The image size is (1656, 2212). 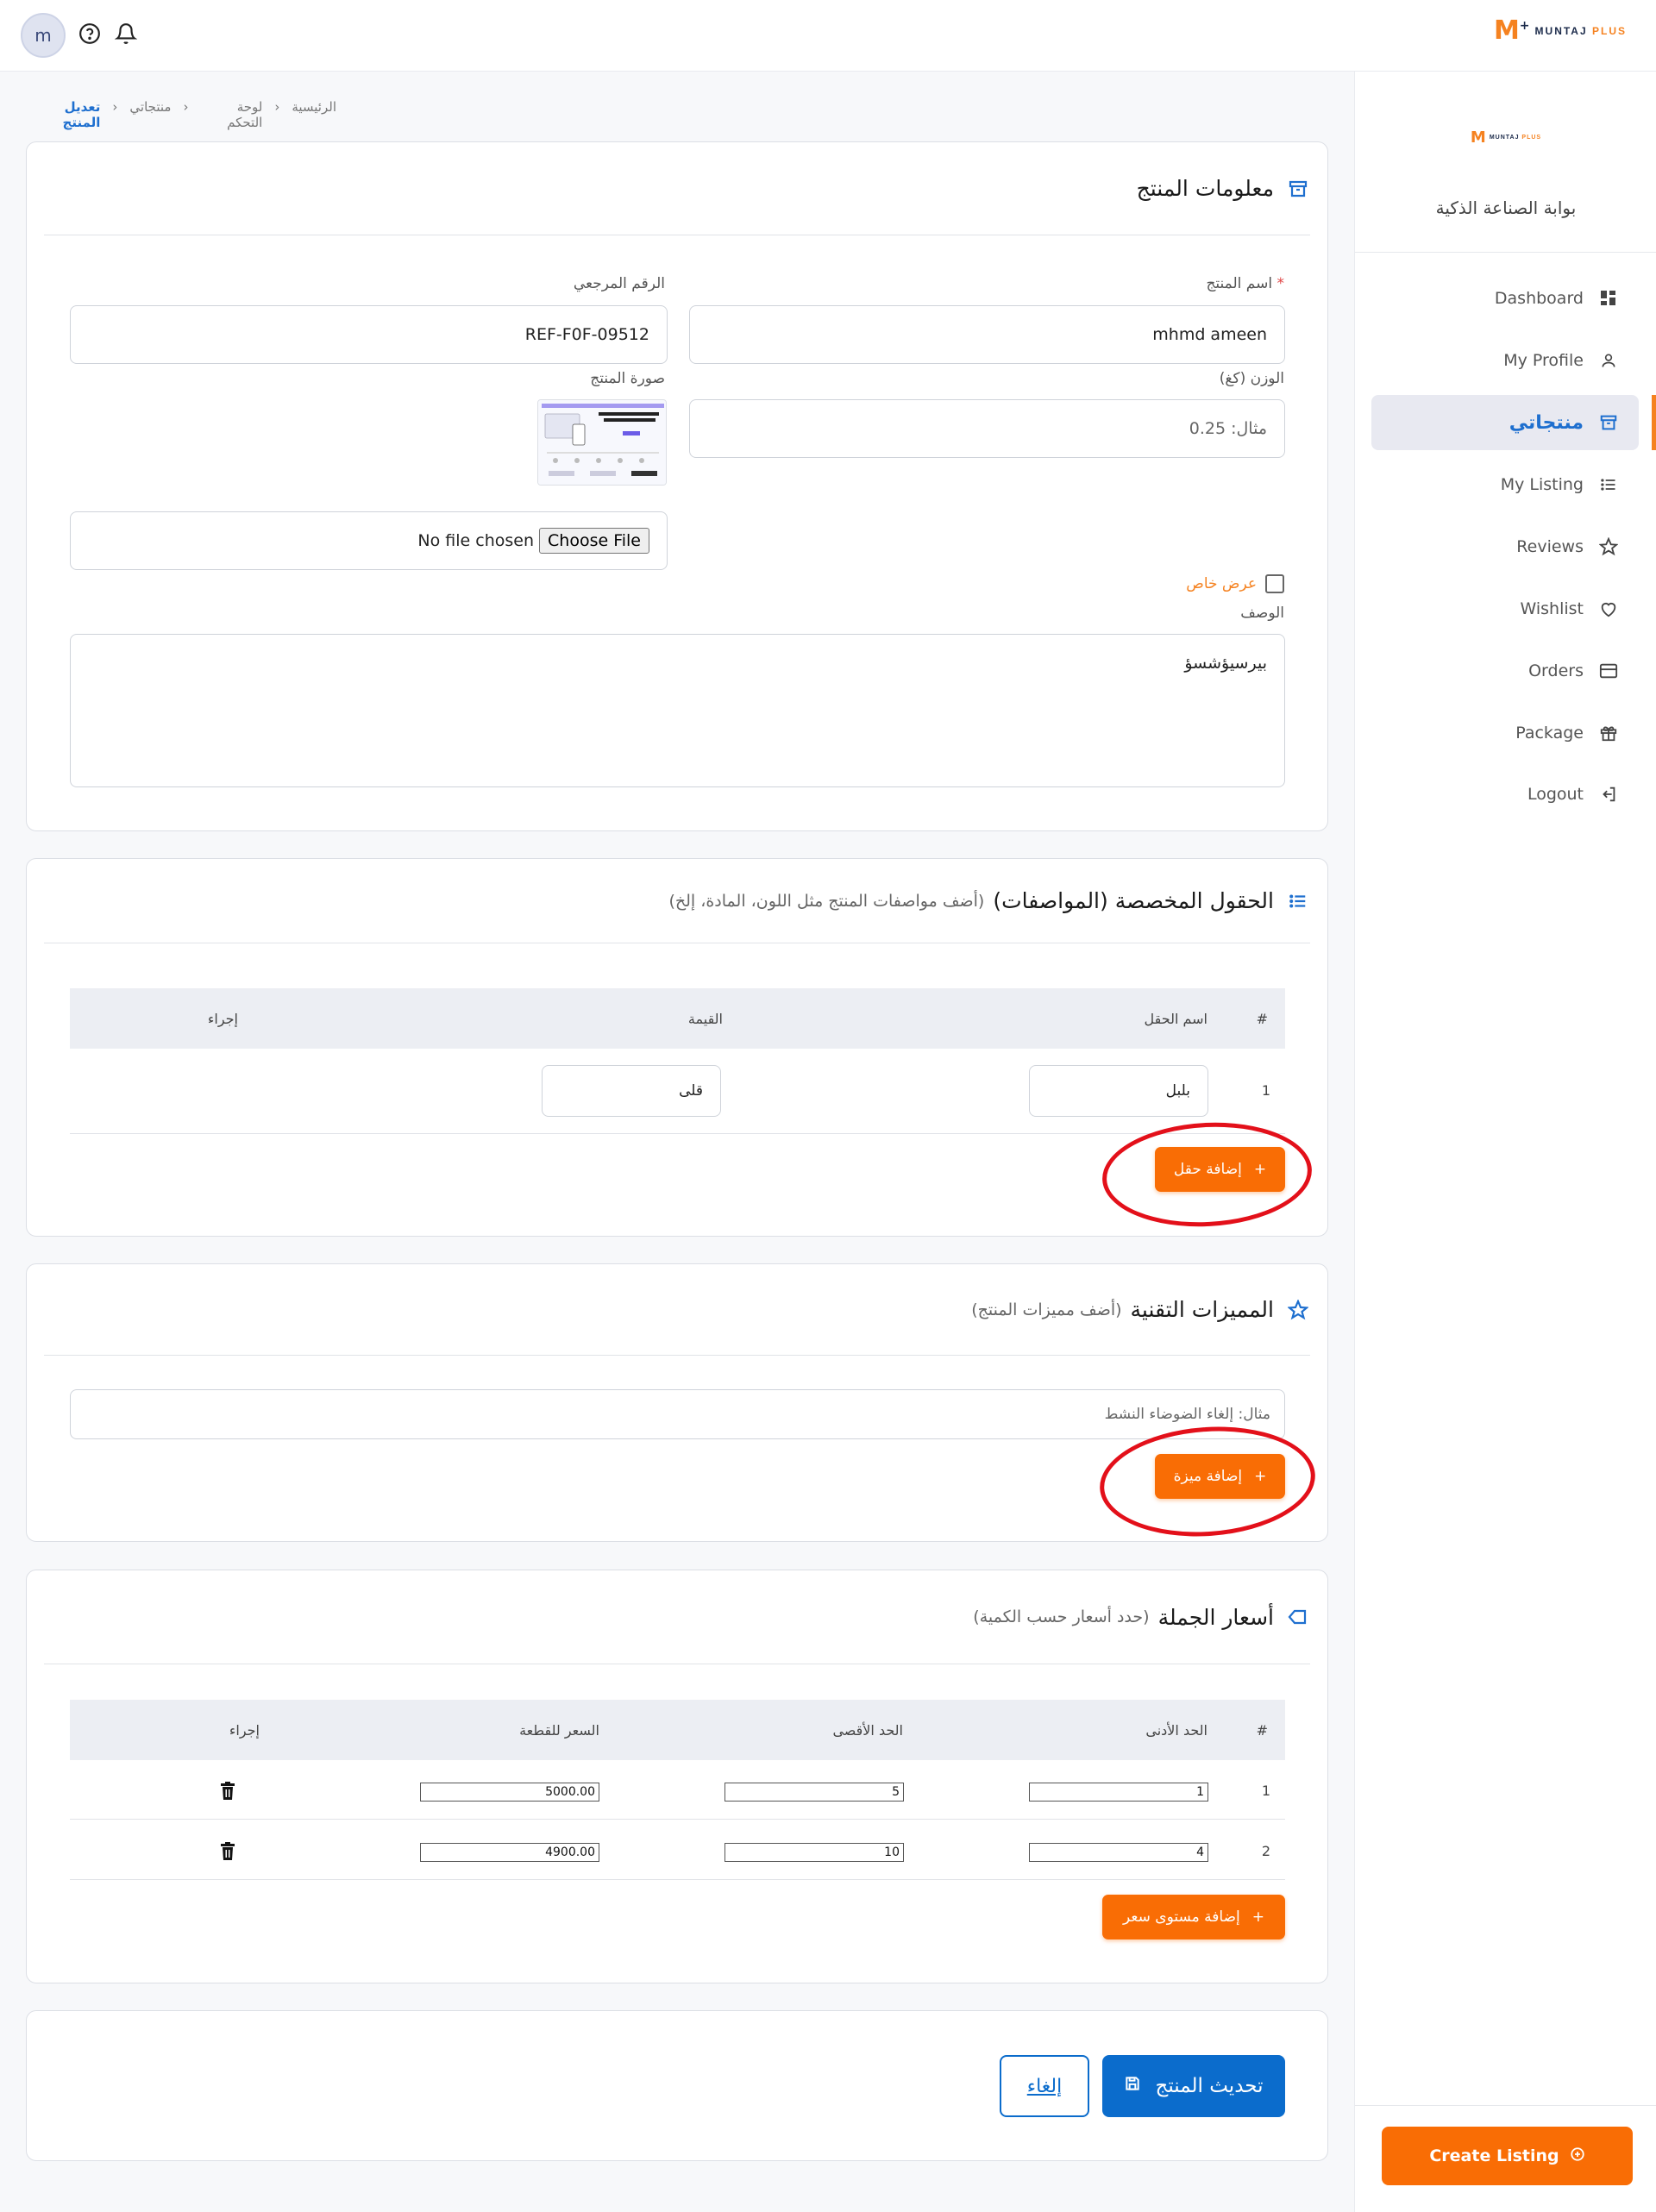 I want to click on logo-mark-icon: M+, so click(x=1511, y=31).